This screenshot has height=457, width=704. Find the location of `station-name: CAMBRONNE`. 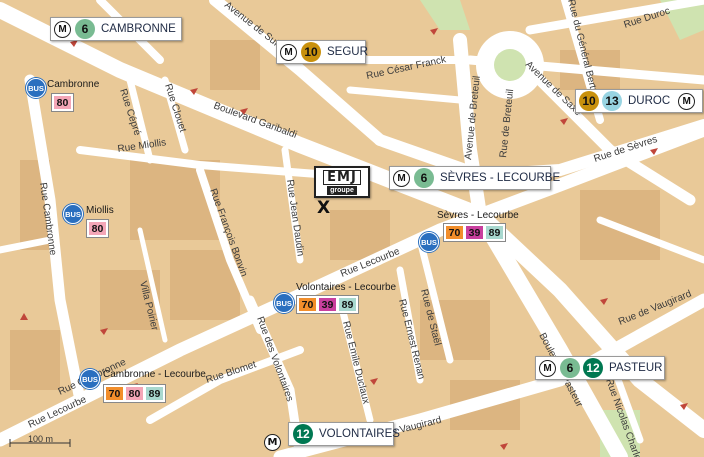

station-name: CAMBRONNE is located at coordinates (138, 29).